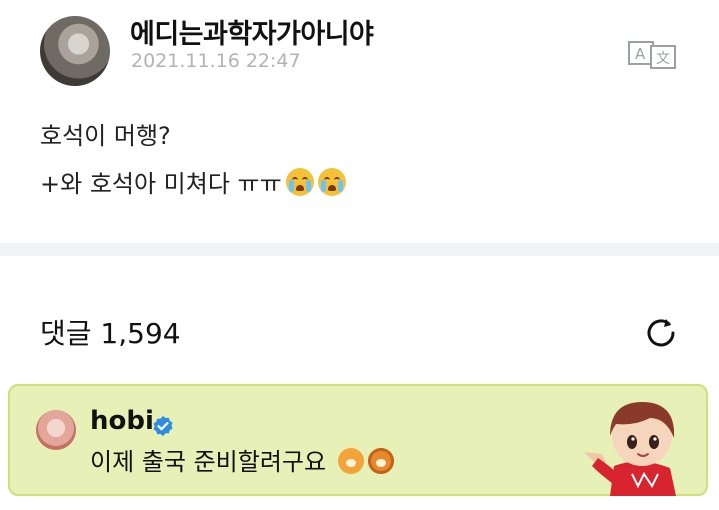 The height and width of the screenshot is (510, 719). Describe the element at coordinates (652, 54) in the screenshot. I see `translate-icon: A 文` at that location.